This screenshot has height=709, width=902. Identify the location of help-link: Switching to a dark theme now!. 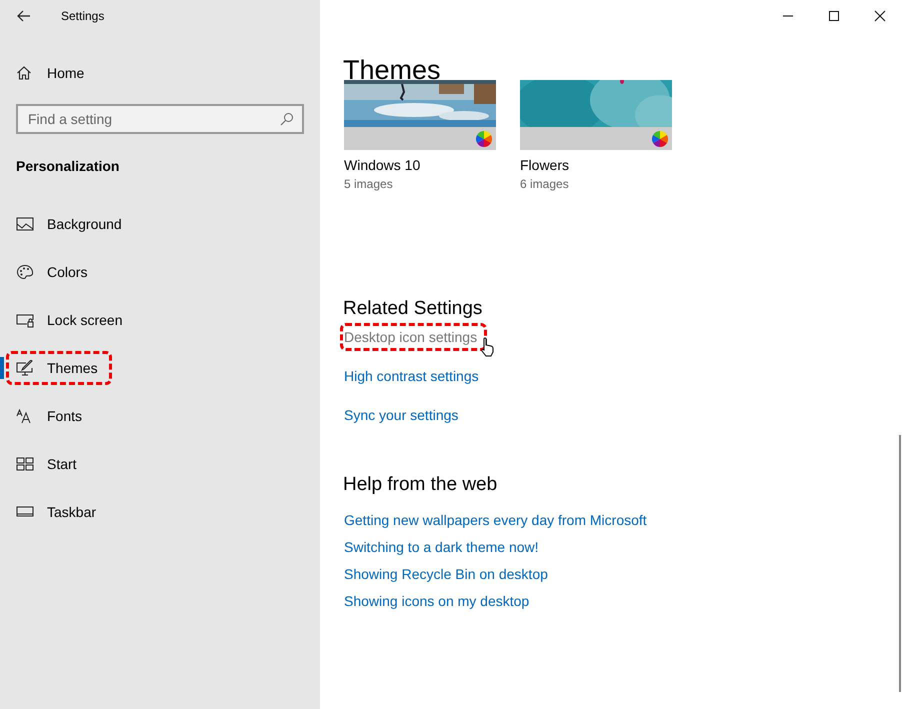
(441, 547).